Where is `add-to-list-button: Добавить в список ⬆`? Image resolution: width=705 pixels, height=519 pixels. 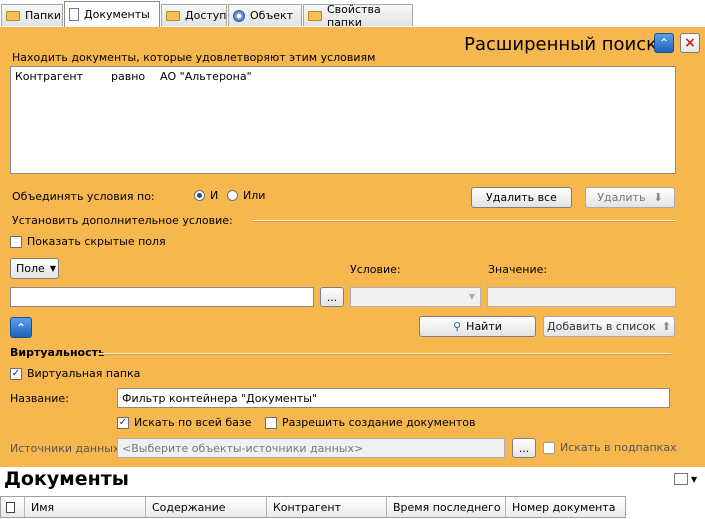
add-to-list-button: Добавить в список ⬆ is located at coordinates (609, 326).